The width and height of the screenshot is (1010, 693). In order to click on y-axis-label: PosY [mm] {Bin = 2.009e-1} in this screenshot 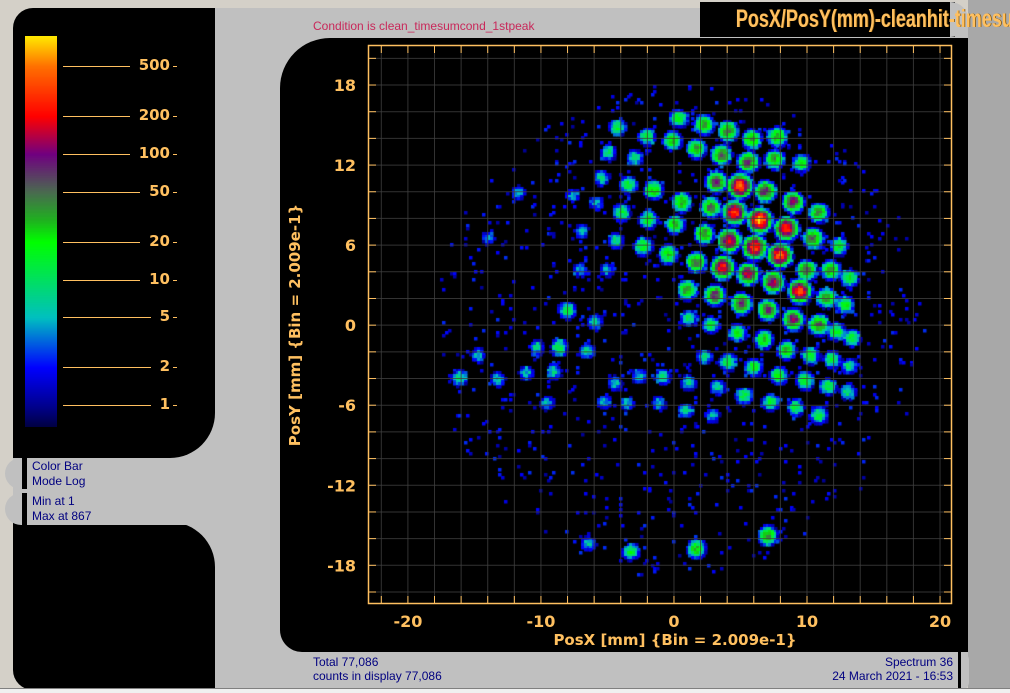, I will do `click(295, 325)`.